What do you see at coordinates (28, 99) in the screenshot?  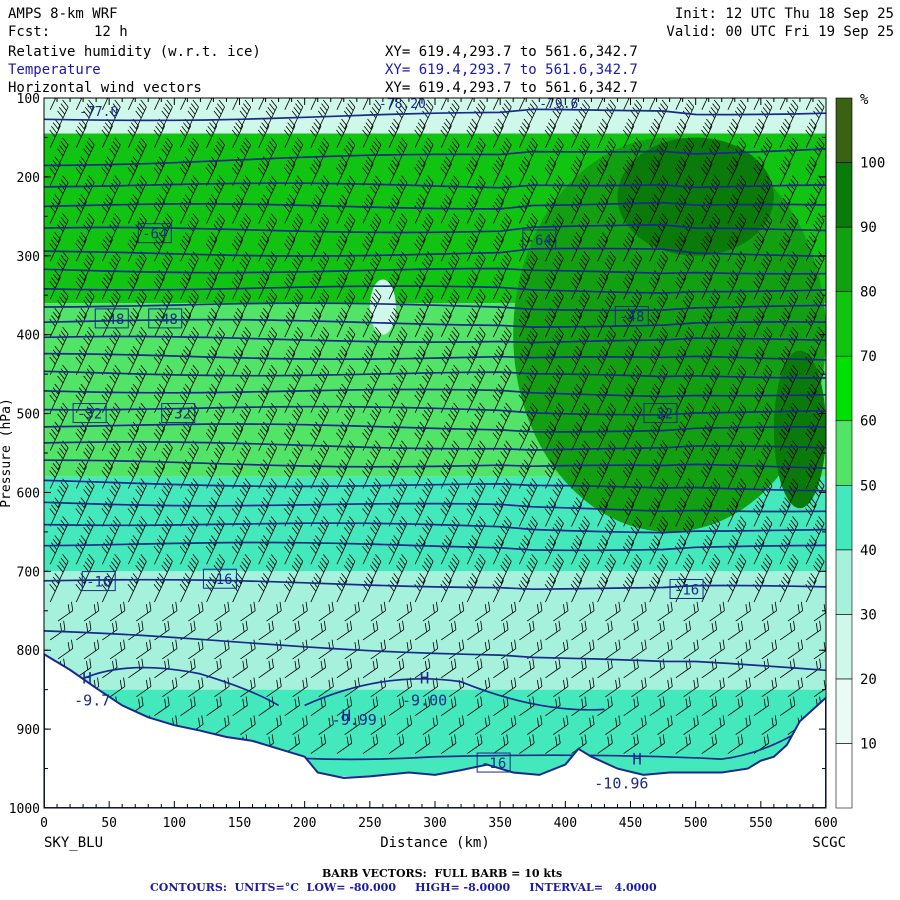 I see `y-tick-label-100: 100` at bounding box center [28, 99].